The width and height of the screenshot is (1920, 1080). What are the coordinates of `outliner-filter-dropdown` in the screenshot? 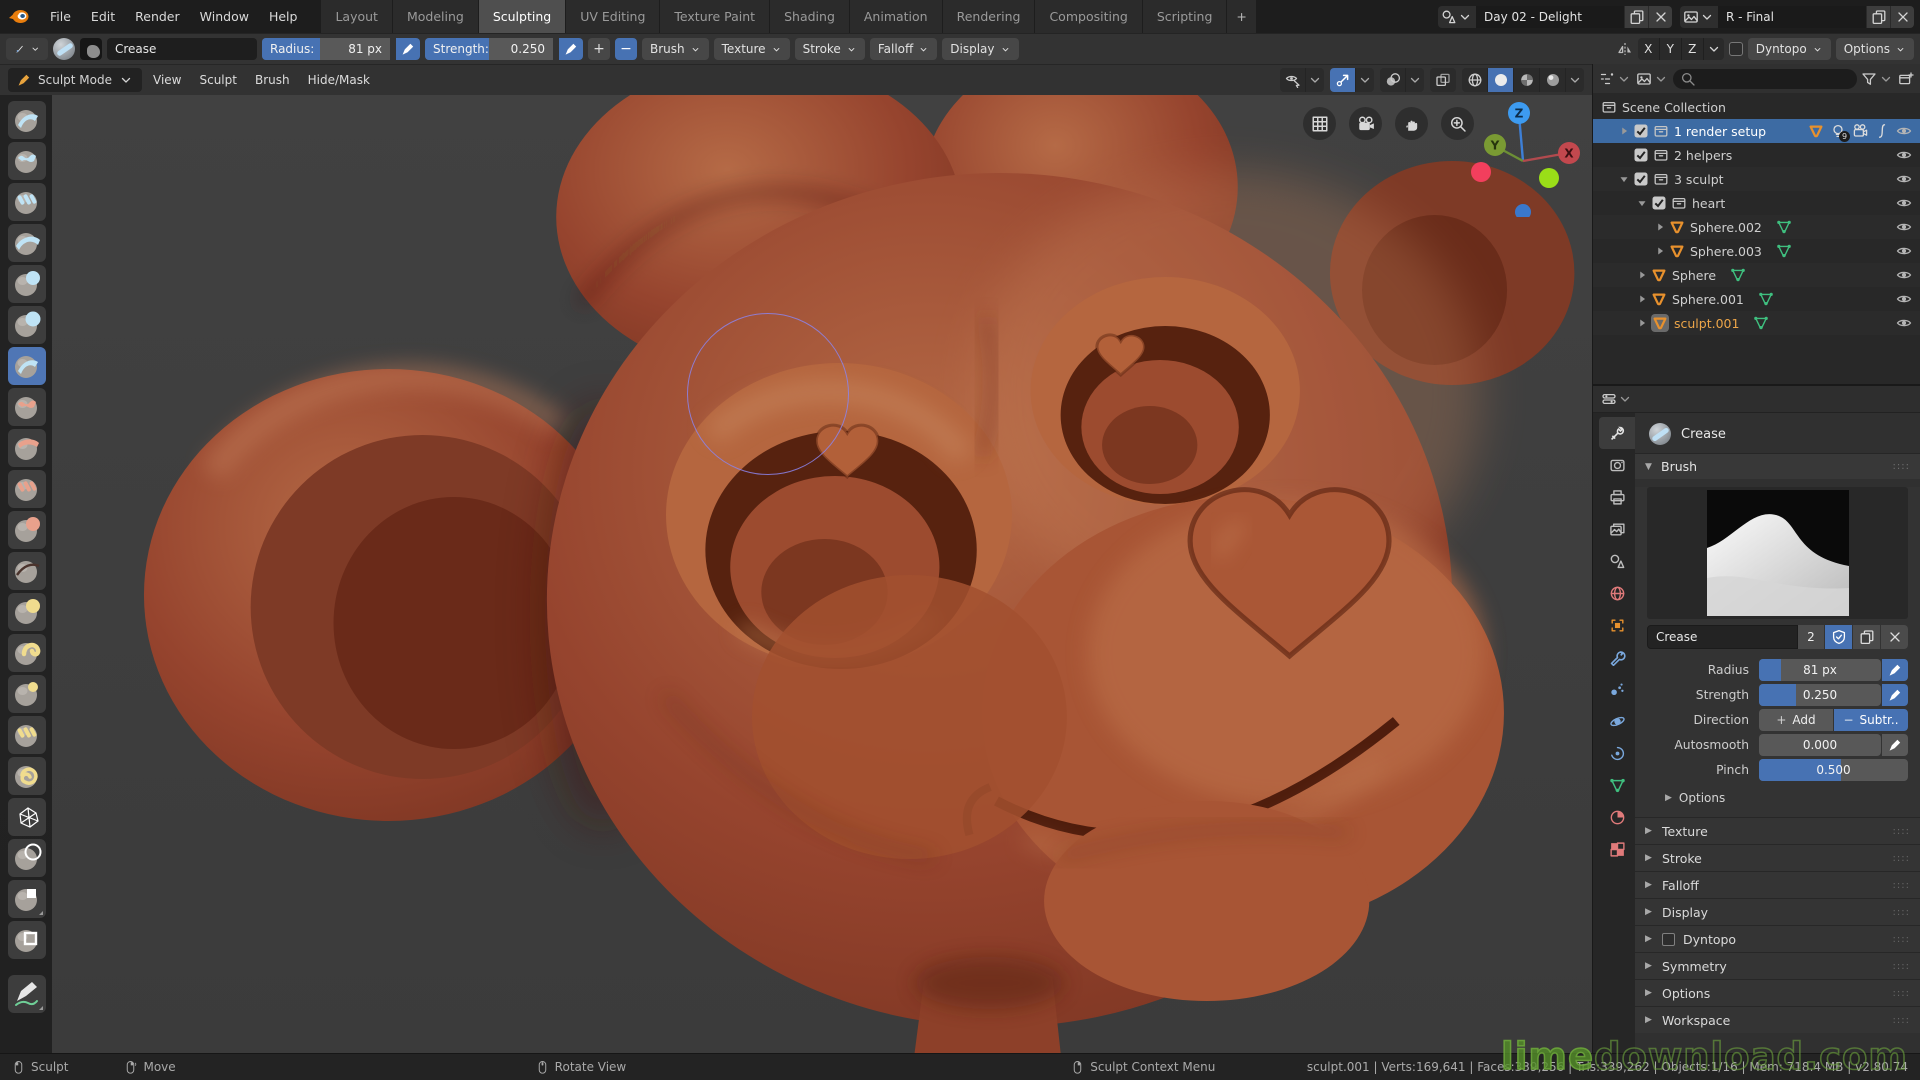 It's located at (1877, 79).